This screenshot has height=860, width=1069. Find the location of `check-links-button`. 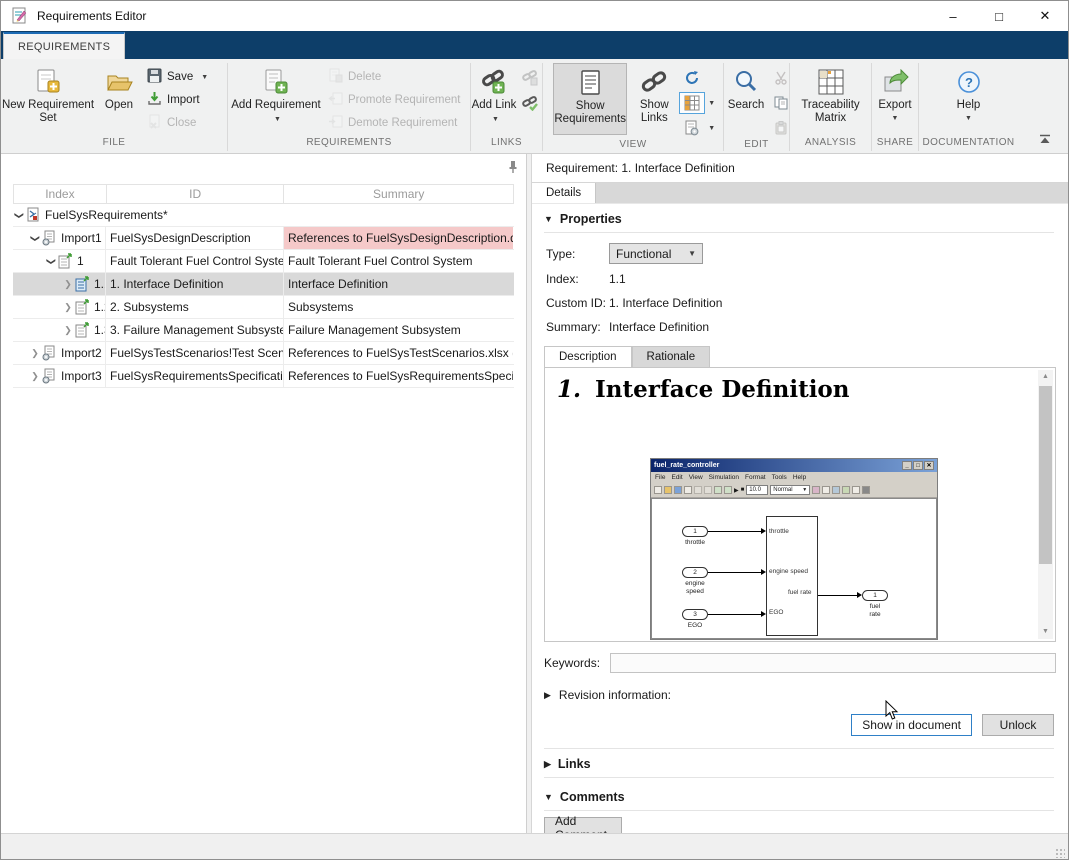

check-links-button is located at coordinates (530, 103).